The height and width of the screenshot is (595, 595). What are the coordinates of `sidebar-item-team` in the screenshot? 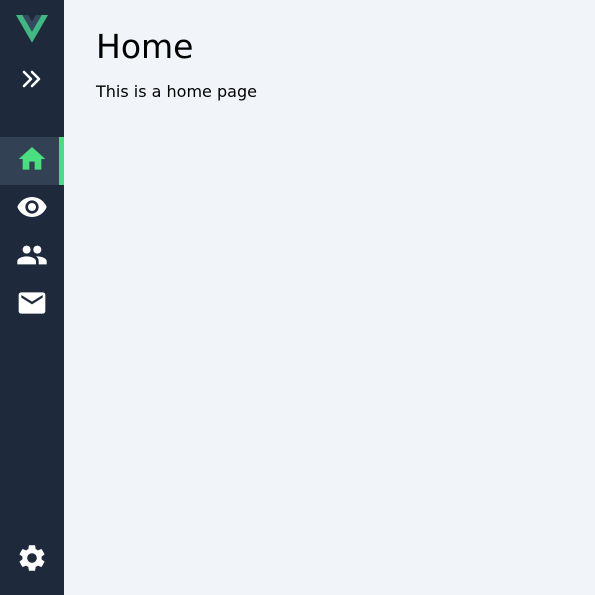 It's located at (32, 257).